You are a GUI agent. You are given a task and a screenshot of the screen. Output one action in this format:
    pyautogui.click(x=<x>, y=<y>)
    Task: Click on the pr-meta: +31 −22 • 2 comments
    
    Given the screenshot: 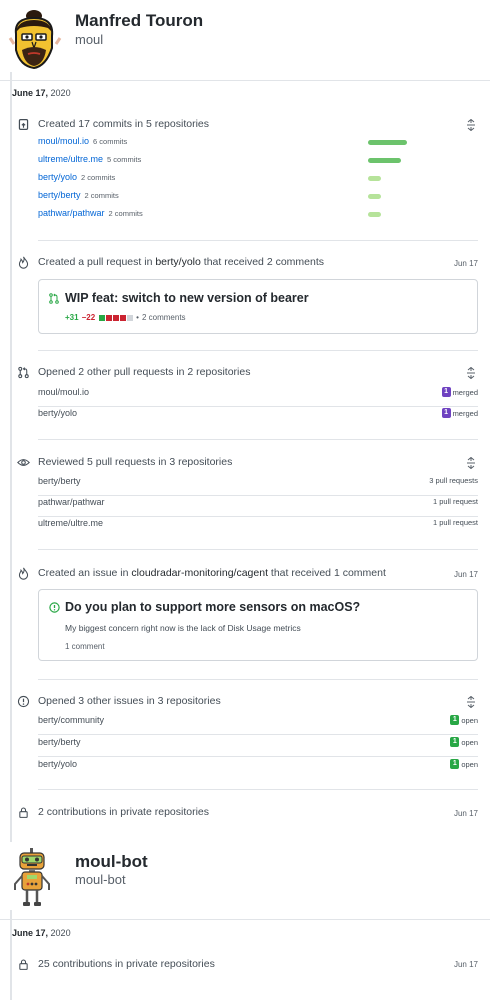 What is the action you would take?
    pyautogui.click(x=125, y=317)
    